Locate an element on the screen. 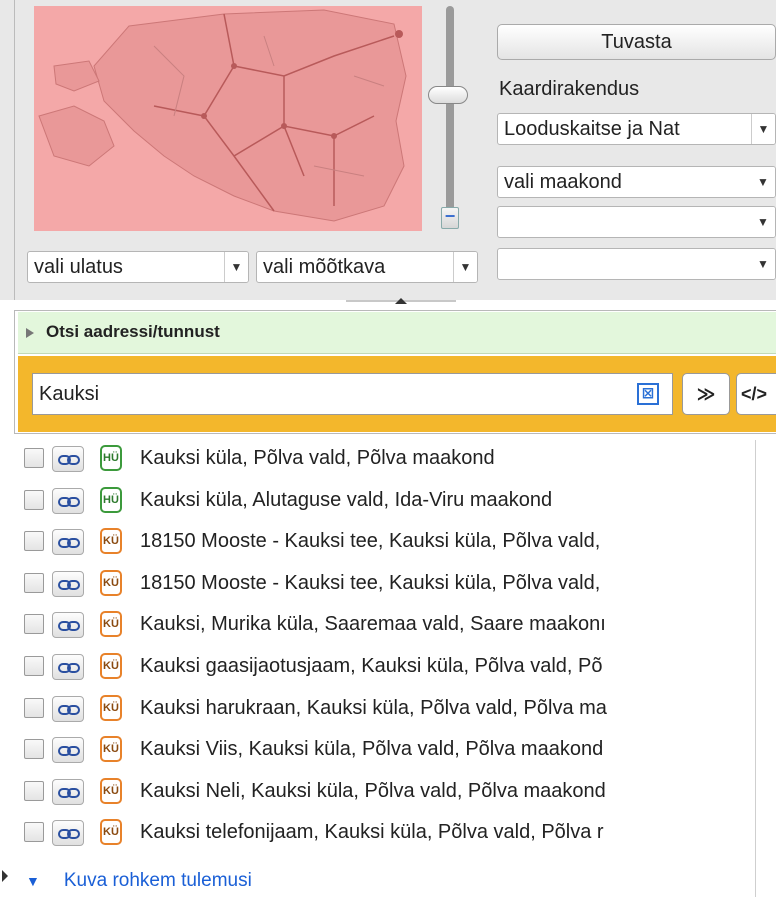 The width and height of the screenshot is (776, 897). identify-button: Tuvasta is located at coordinates (636, 42).